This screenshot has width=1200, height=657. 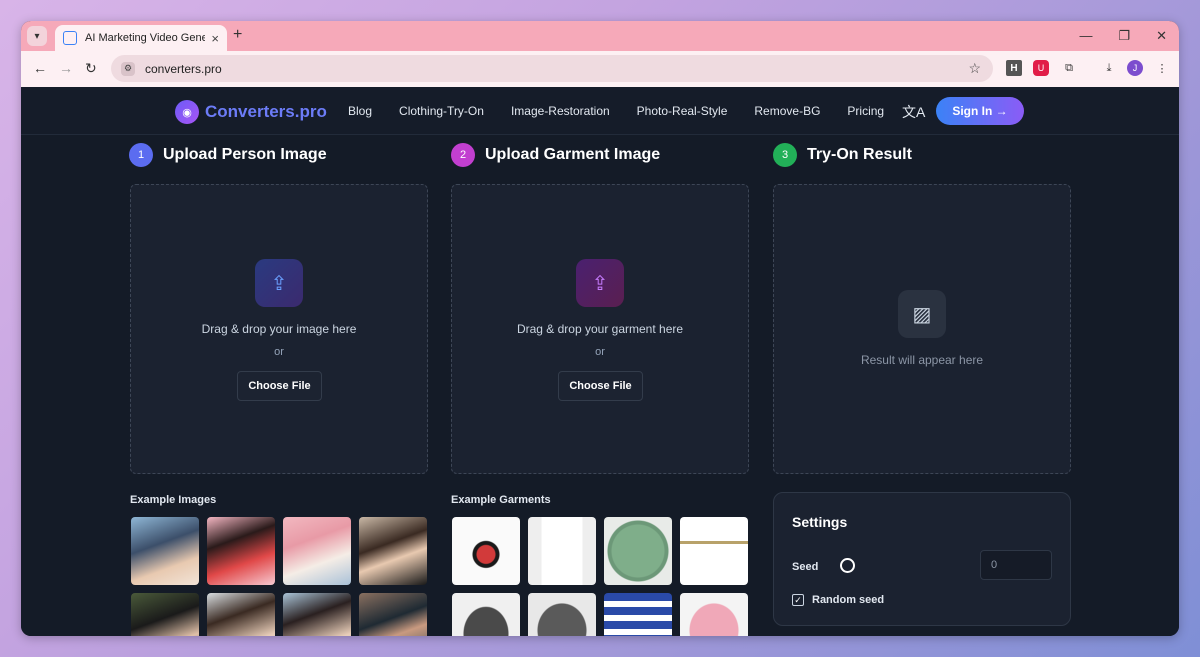 What do you see at coordinates (145, 38) in the screenshot?
I see `tab-title: AI Marketing Video Generator |` at bounding box center [145, 38].